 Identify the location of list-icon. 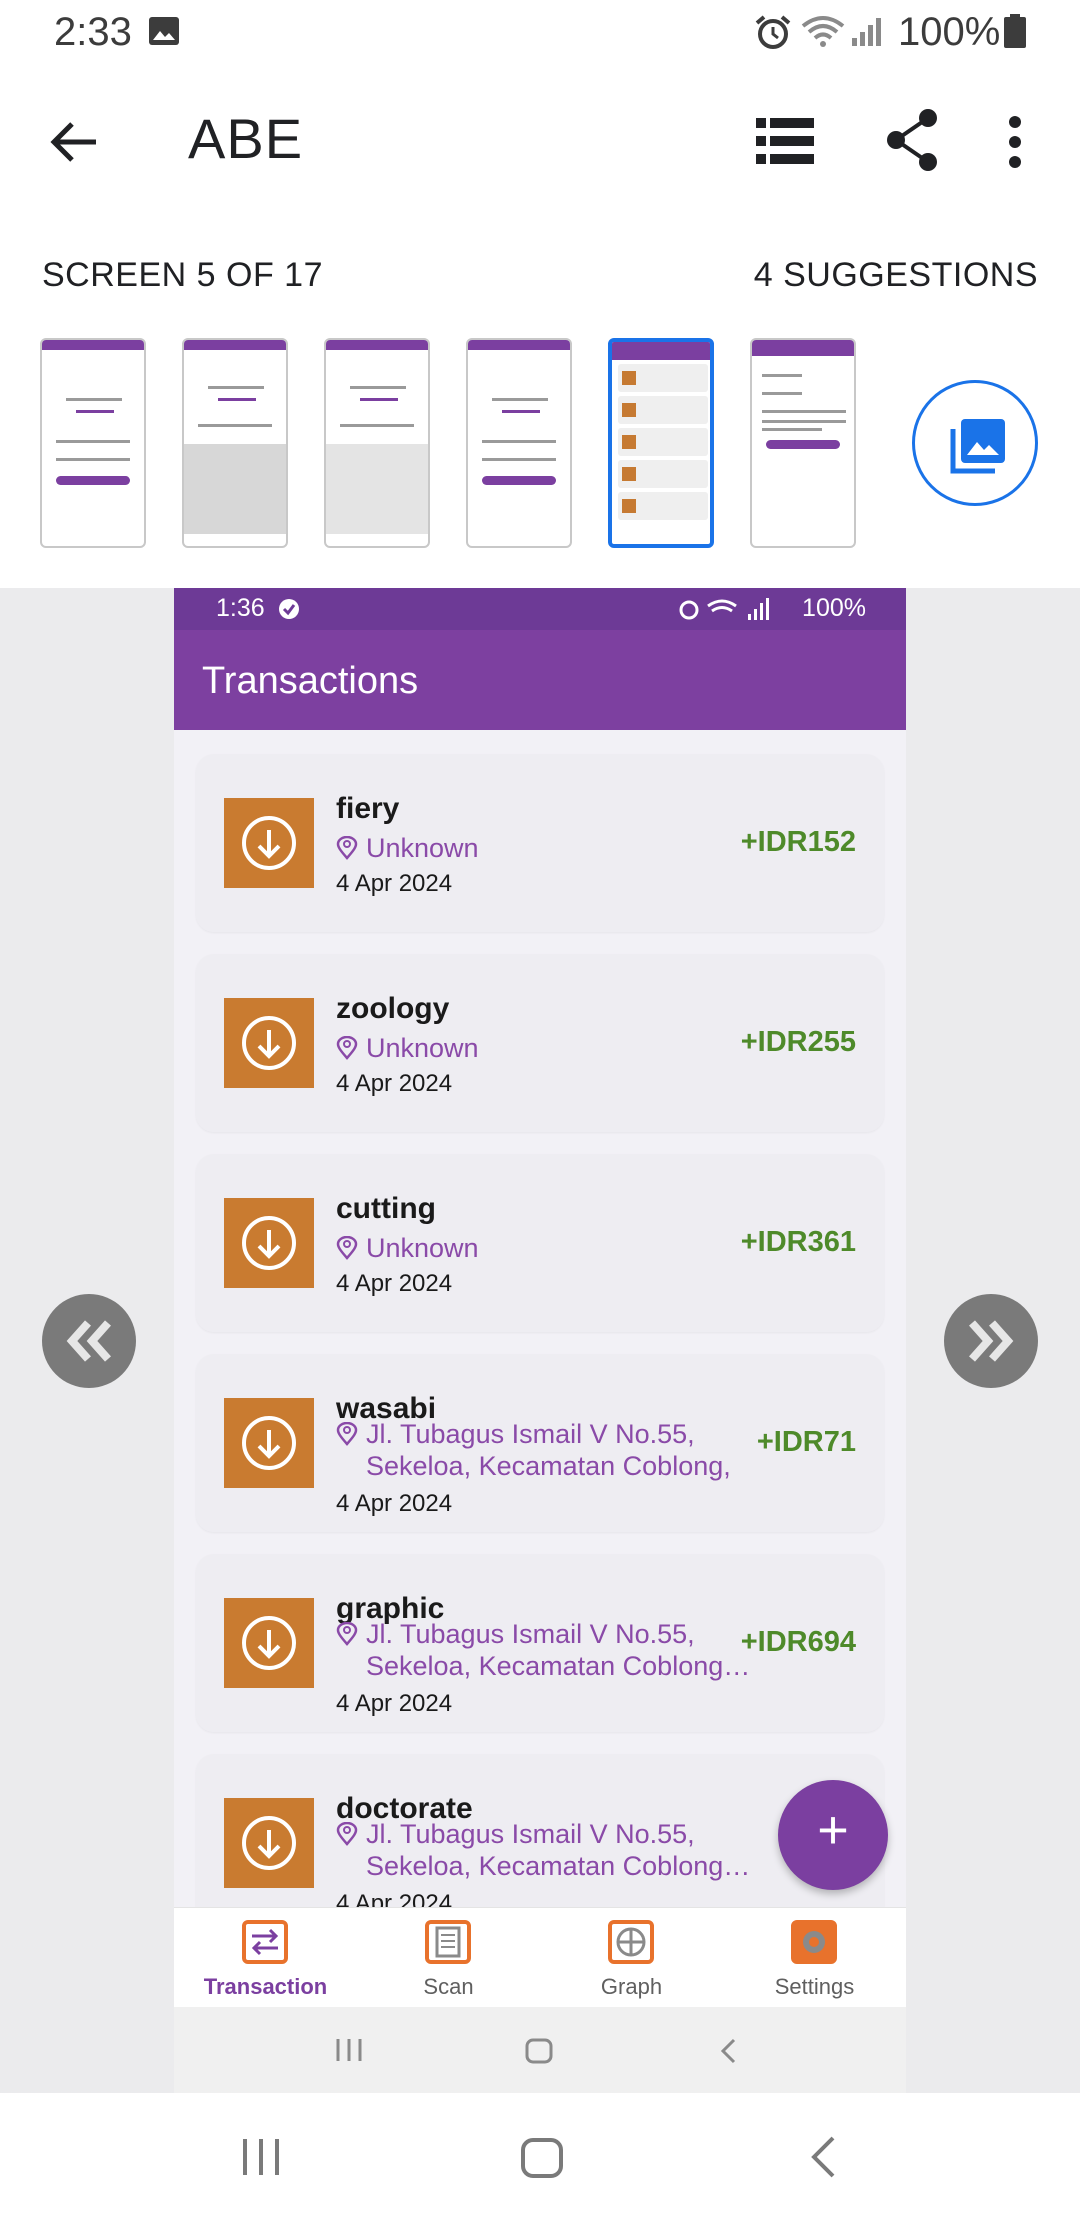
(785, 141).